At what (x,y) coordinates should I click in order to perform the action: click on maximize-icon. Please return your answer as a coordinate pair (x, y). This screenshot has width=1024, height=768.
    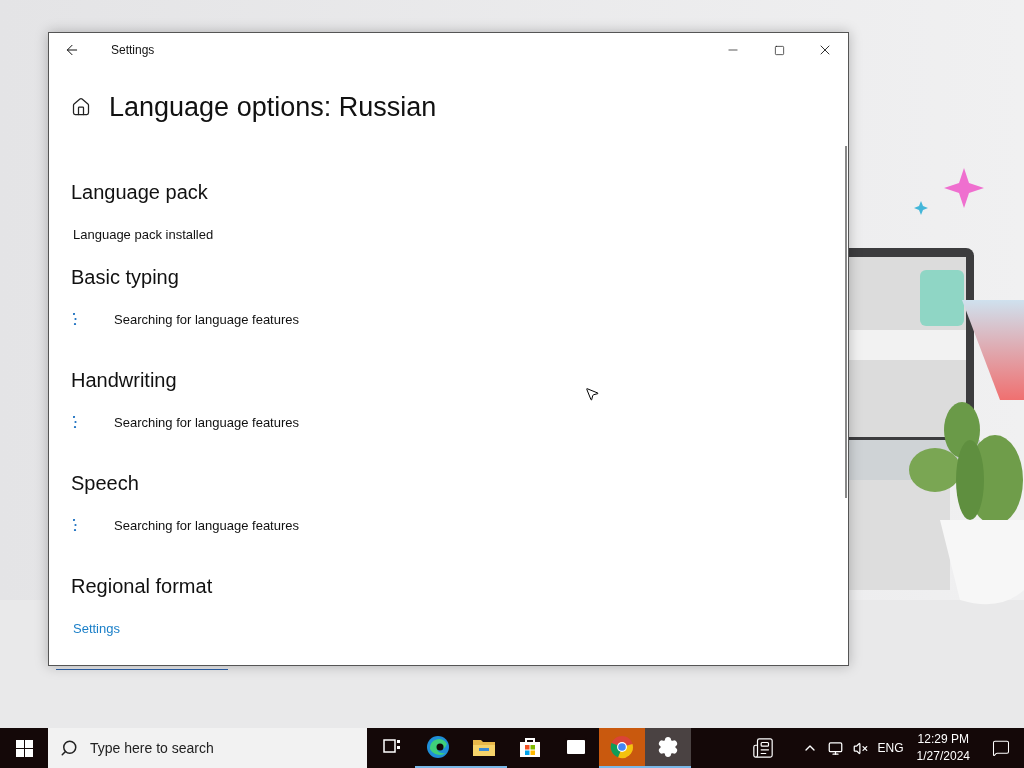
    Looking at the image, I should click on (779, 50).